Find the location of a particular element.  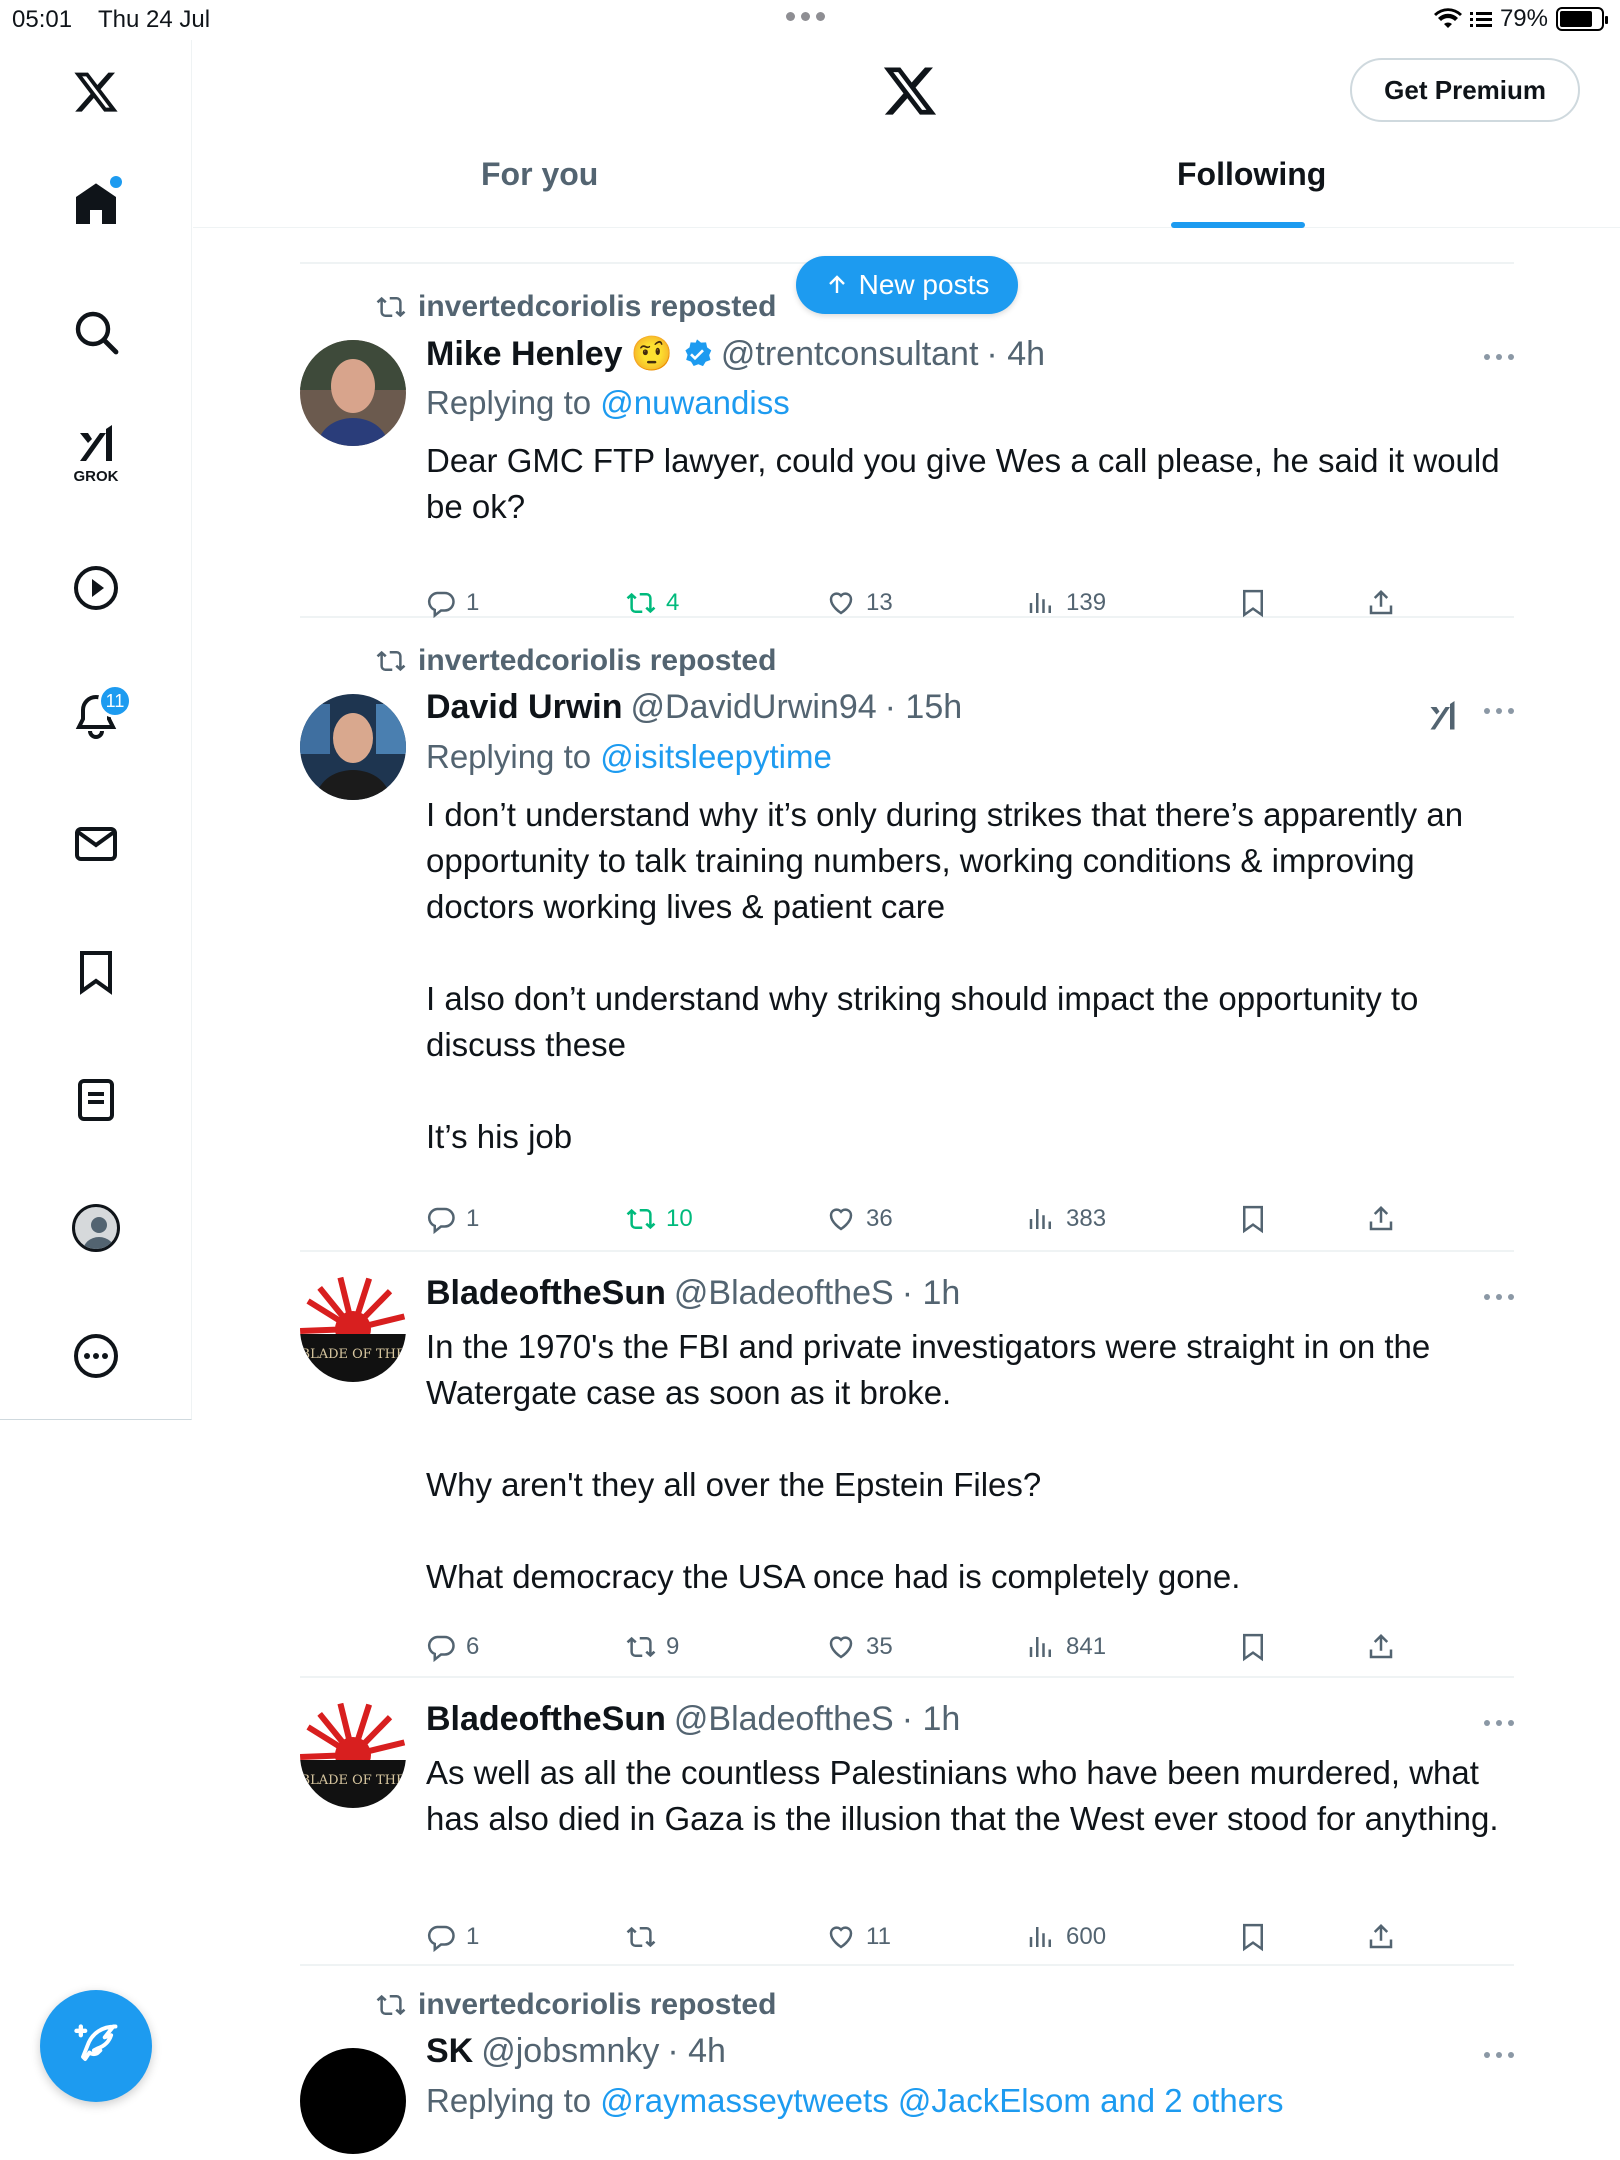

reply-button: 6 is located at coordinates (452, 1647).